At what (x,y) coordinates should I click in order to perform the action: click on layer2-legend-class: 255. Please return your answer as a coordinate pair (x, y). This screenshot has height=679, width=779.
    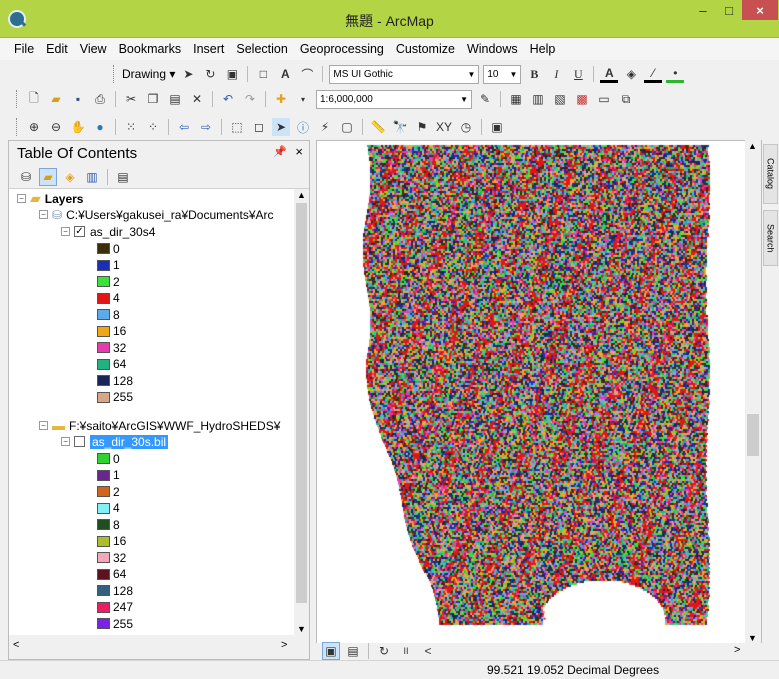
    Looking at the image, I should click on (115, 623).